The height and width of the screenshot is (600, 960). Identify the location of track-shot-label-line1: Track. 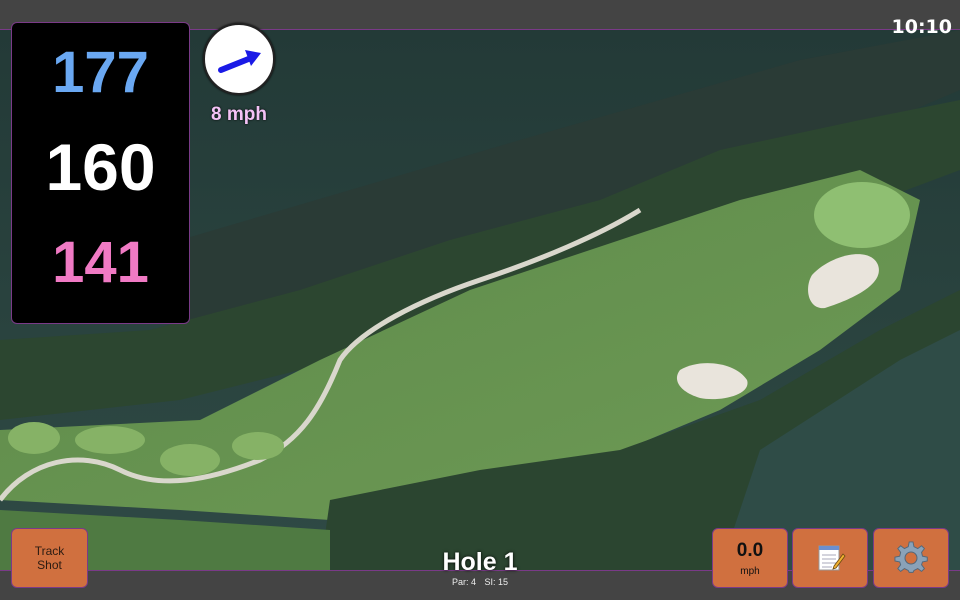
(49, 551).